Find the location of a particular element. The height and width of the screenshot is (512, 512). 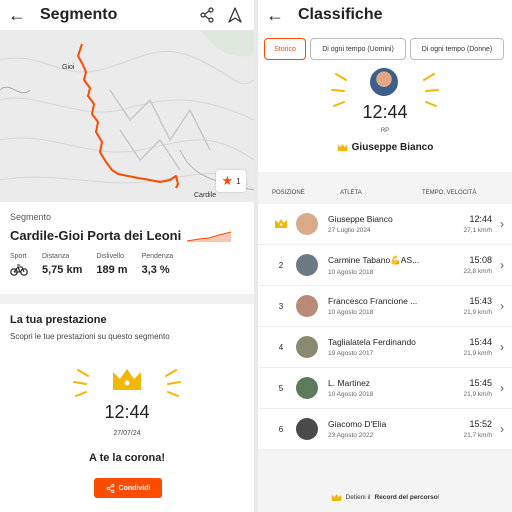

filter-all-time-women: Di ogni tempo (Donne) is located at coordinates (457, 49).